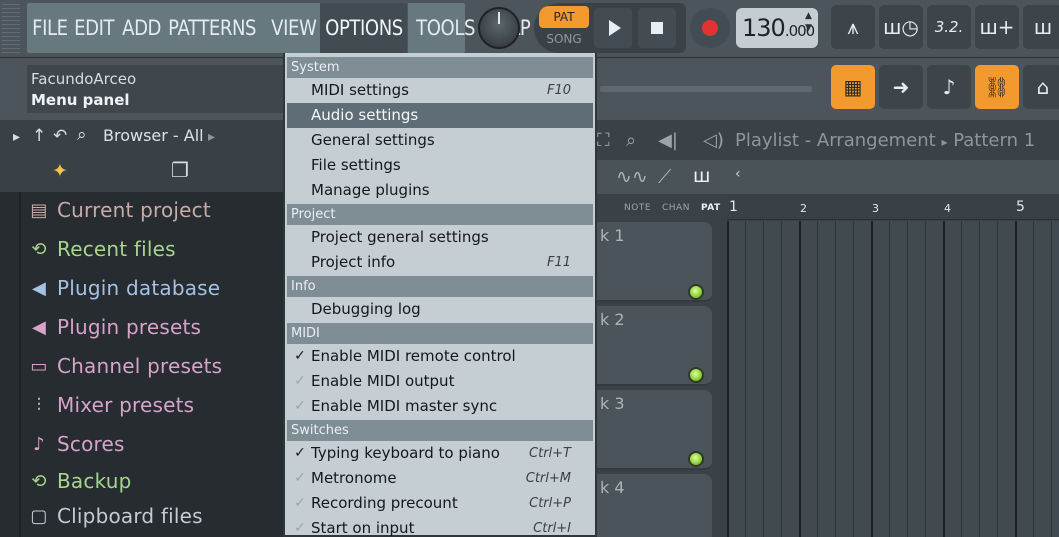  What do you see at coordinates (440, 237) in the screenshot?
I see `menu-item: Project general settings` at bounding box center [440, 237].